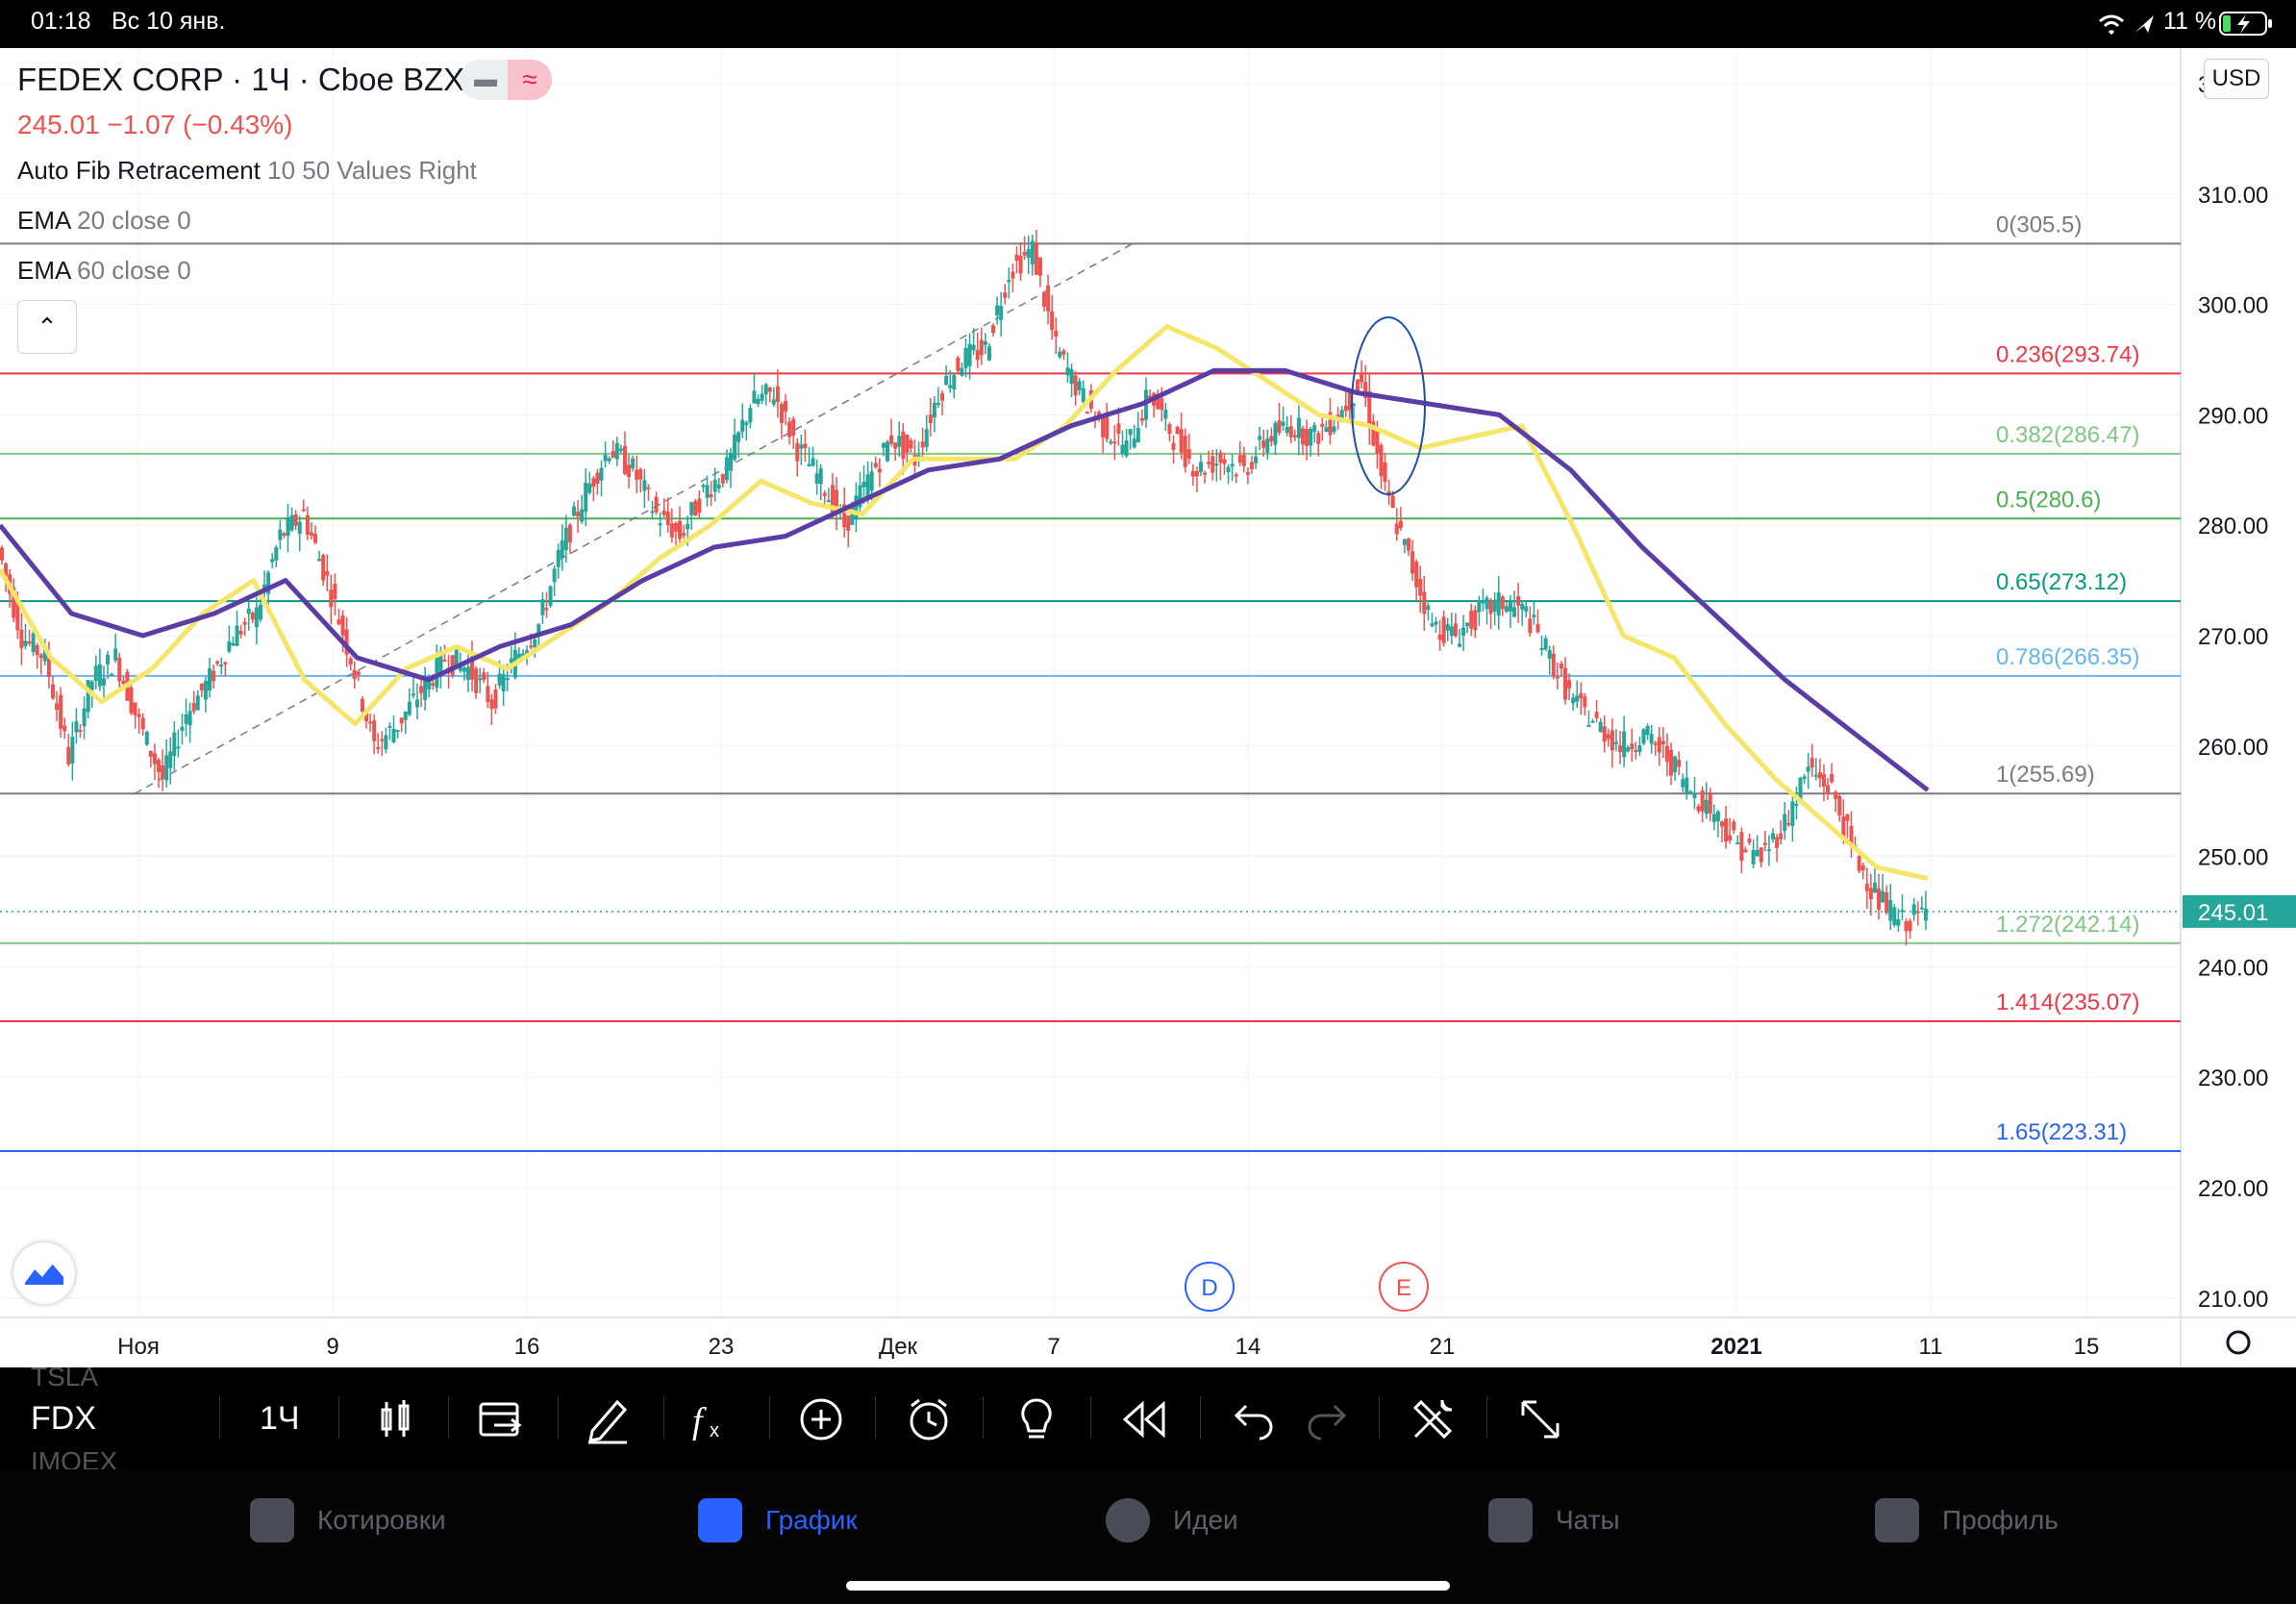 Image resolution: width=2296 pixels, height=1604 pixels. What do you see at coordinates (1202, 1520) in the screenshot?
I see `nav-ideas: Идеи` at bounding box center [1202, 1520].